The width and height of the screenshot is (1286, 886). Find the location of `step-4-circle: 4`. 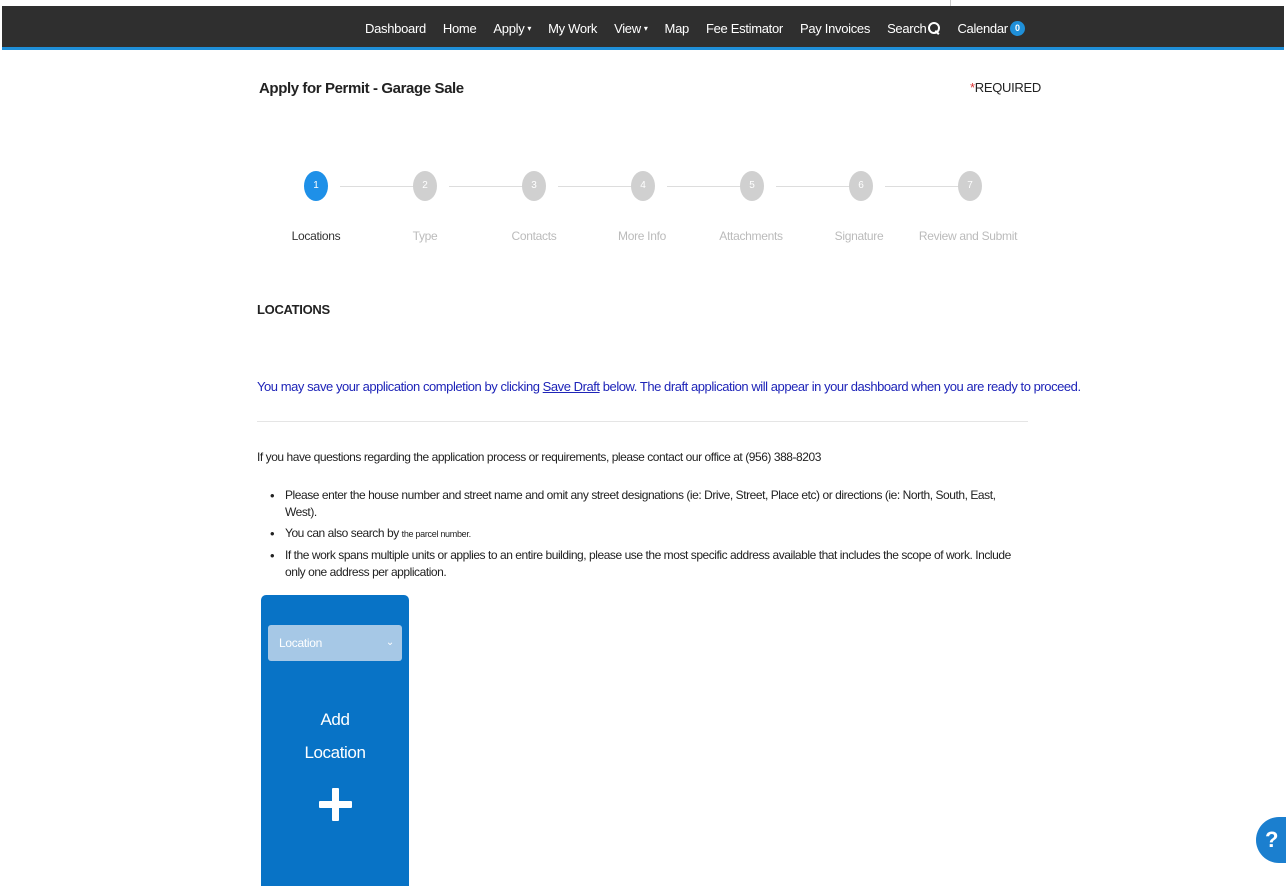

step-4-circle: 4 is located at coordinates (643, 186).